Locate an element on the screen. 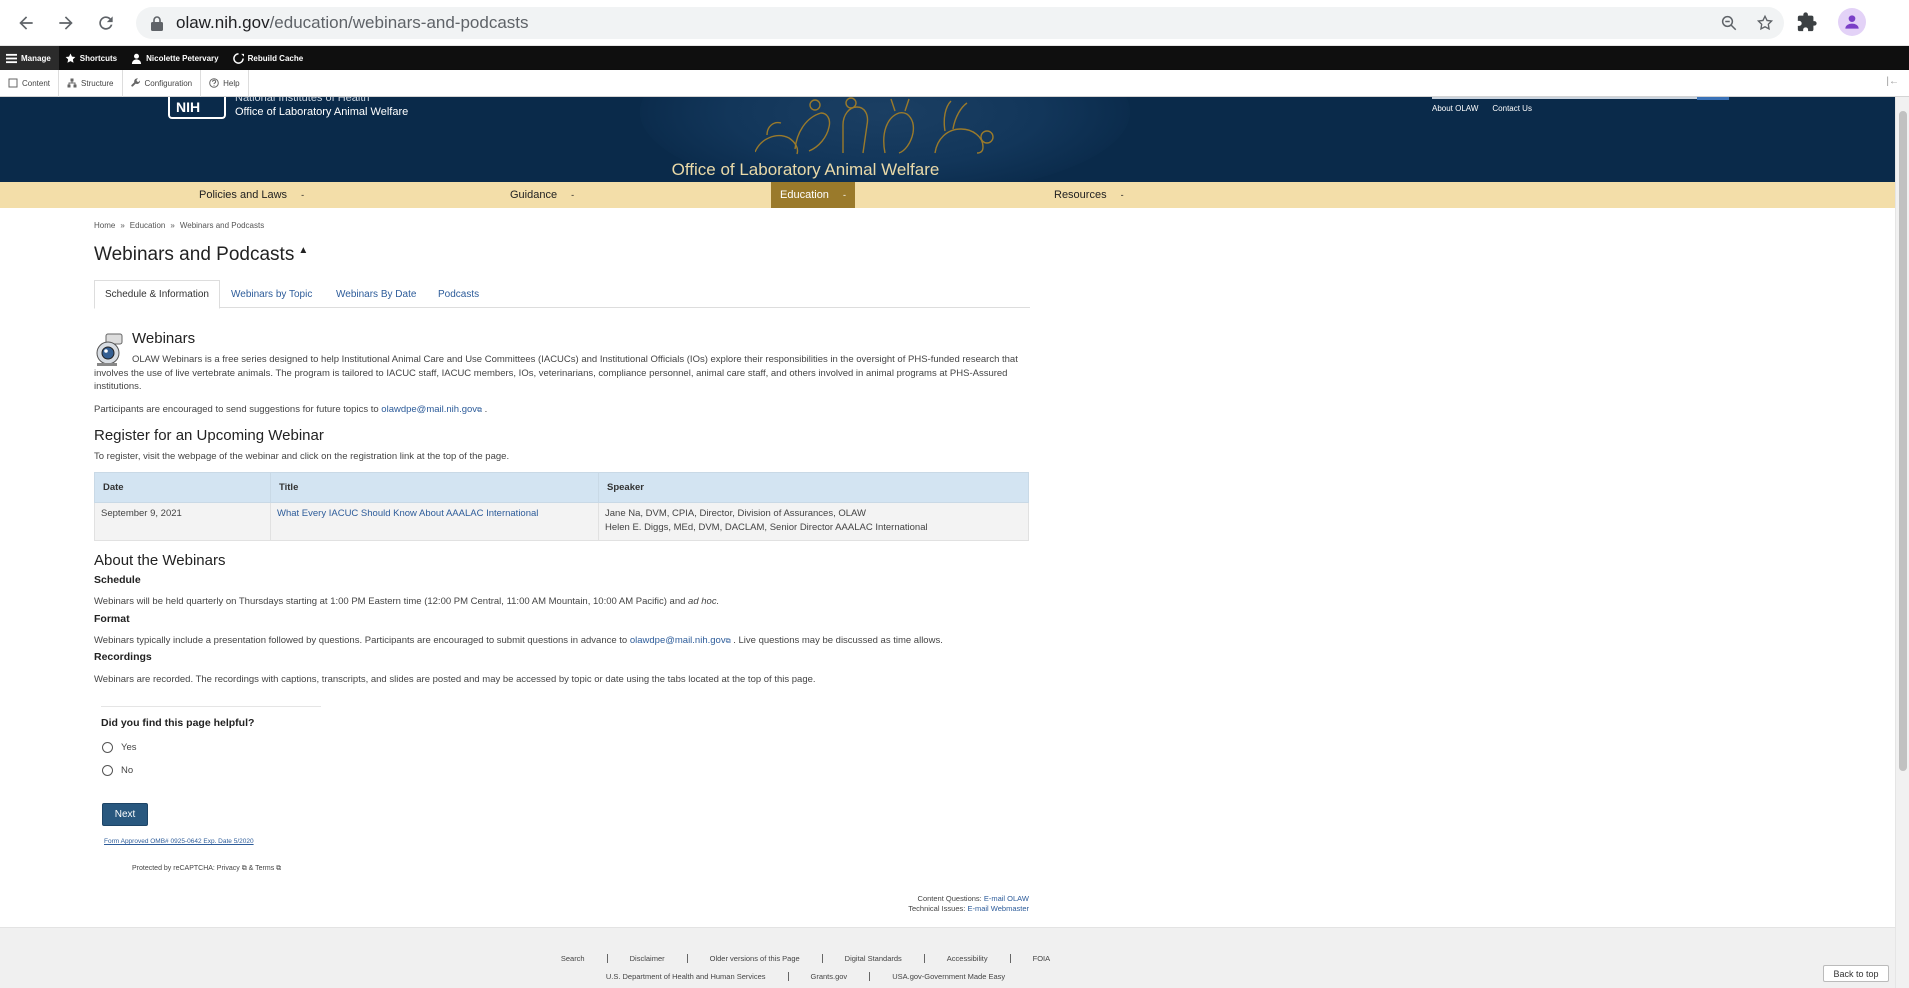 The width and height of the screenshot is (1909, 988). tab-schedule-information: Schedule & Information is located at coordinates (157, 294).